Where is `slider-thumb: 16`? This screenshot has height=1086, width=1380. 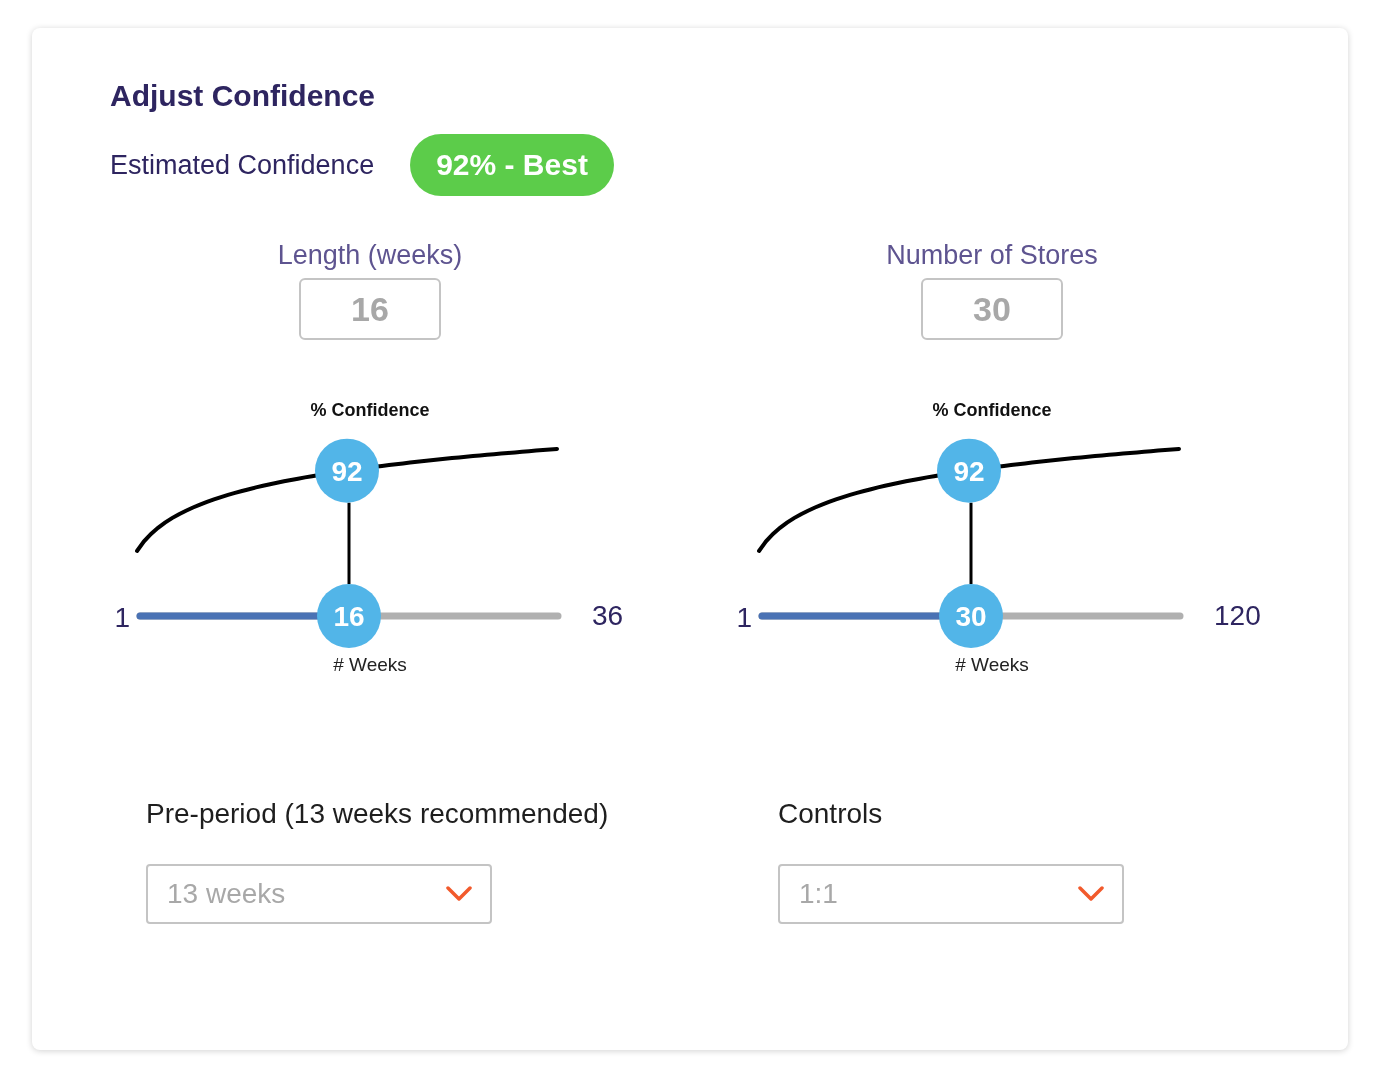
slider-thumb: 16 is located at coordinates (349, 616).